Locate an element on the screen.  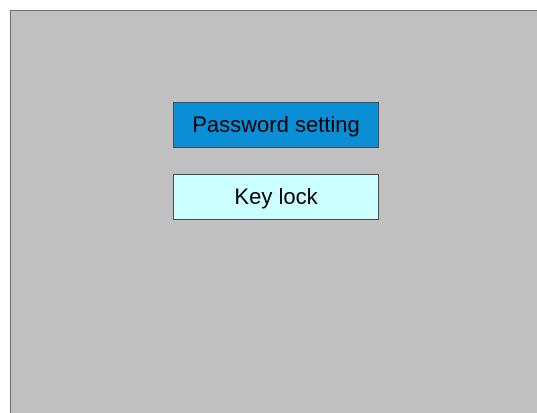
password-setting-button: Password setting is located at coordinates (276, 125).